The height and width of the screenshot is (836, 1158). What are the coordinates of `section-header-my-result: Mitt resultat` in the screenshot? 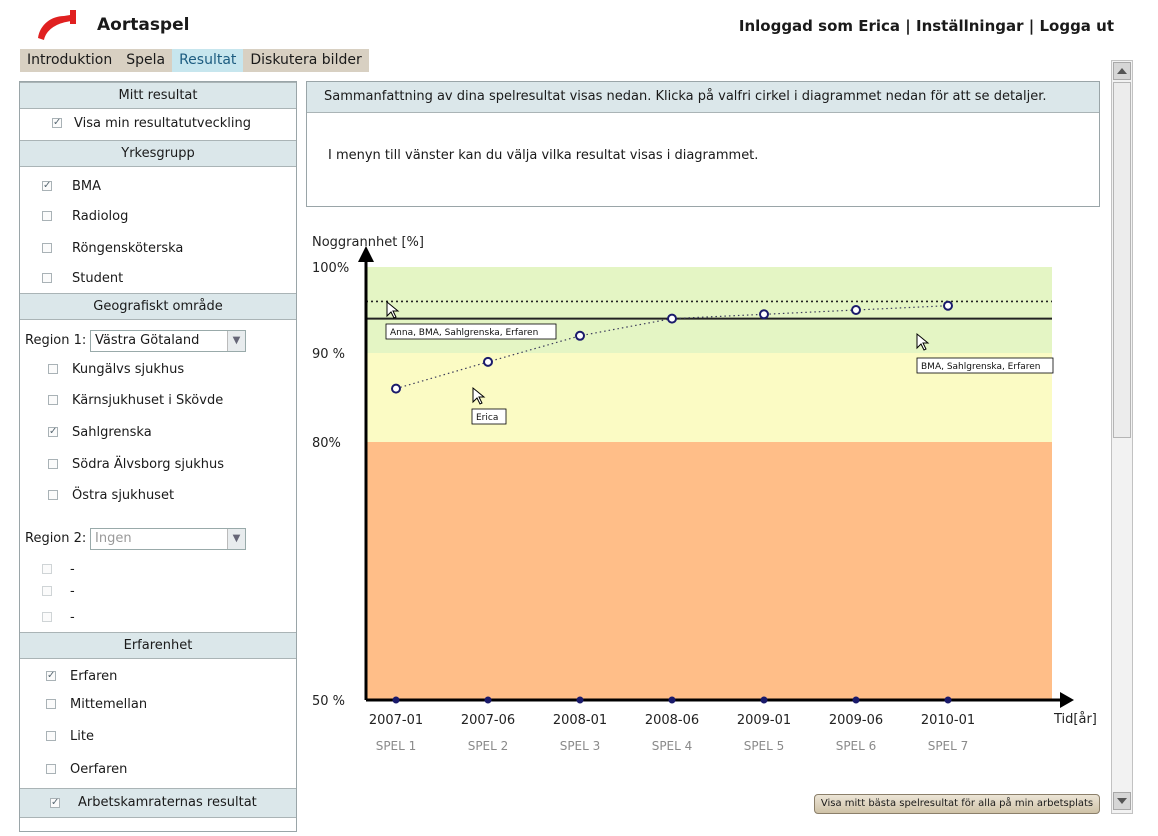 It's located at (158, 95).